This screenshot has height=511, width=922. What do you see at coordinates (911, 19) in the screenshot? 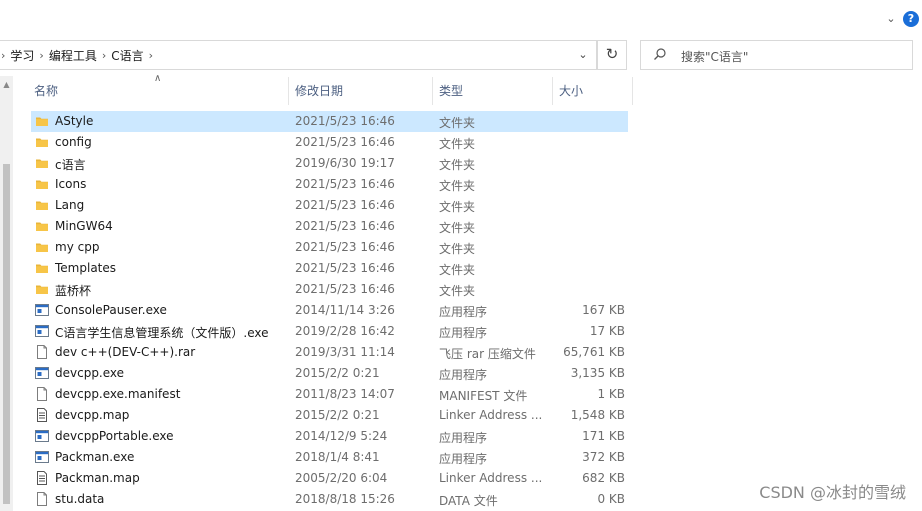
I see `help-icon: ?` at bounding box center [911, 19].